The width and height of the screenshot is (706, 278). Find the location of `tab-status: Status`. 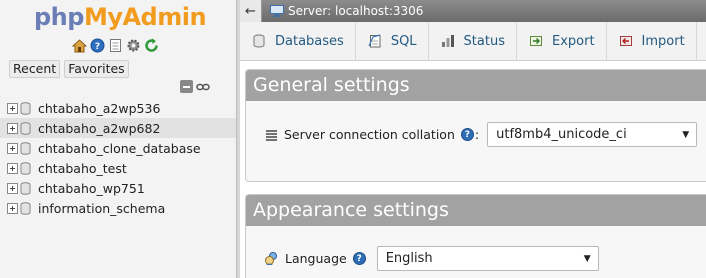

tab-status: Status is located at coordinates (473, 41).